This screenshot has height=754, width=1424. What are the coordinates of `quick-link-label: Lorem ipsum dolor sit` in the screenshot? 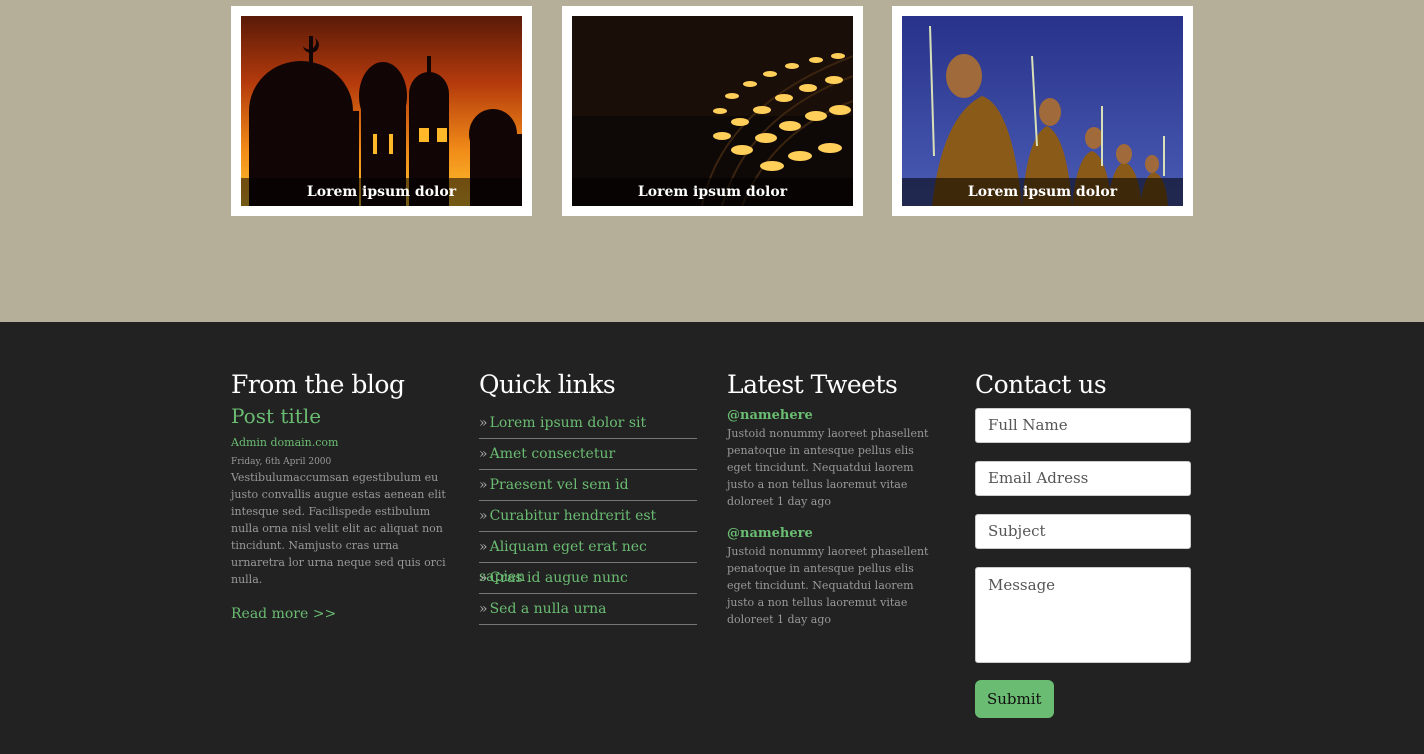 It's located at (568, 423).